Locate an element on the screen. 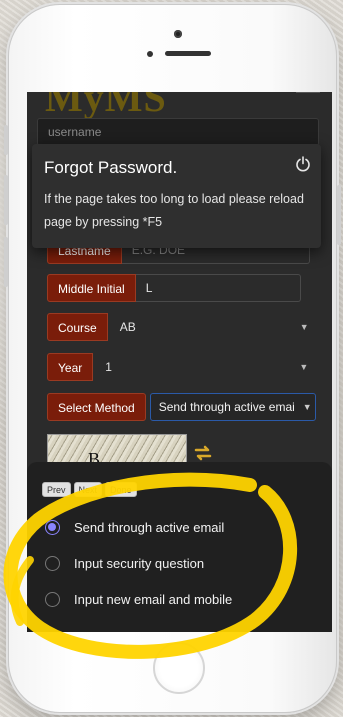 The width and height of the screenshot is (343, 717). year-select: 1 ▼ is located at coordinates (202, 367).